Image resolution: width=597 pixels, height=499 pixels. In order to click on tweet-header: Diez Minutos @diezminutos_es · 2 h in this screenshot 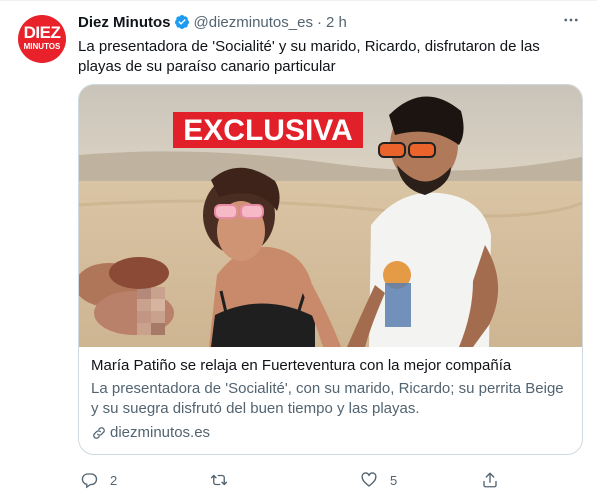, I will do `click(212, 22)`.